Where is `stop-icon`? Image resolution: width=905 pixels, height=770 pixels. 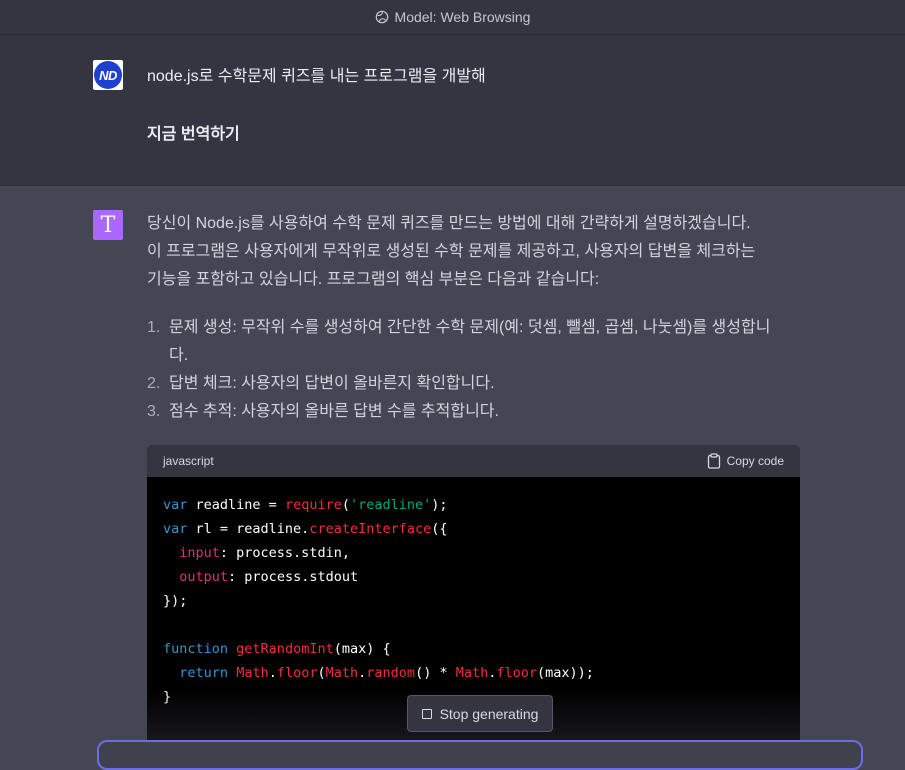
stop-icon is located at coordinates (426, 713).